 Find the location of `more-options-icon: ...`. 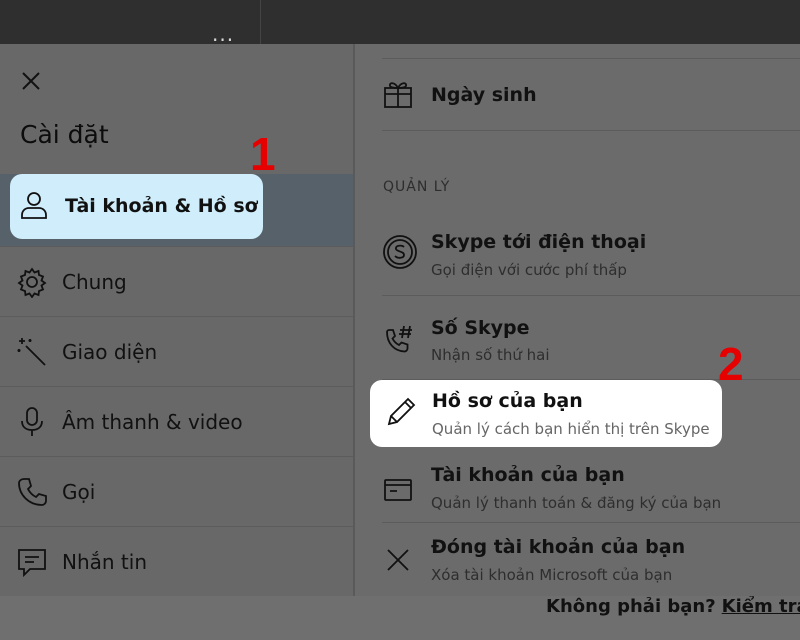

more-options-icon: ... is located at coordinates (223, 34).